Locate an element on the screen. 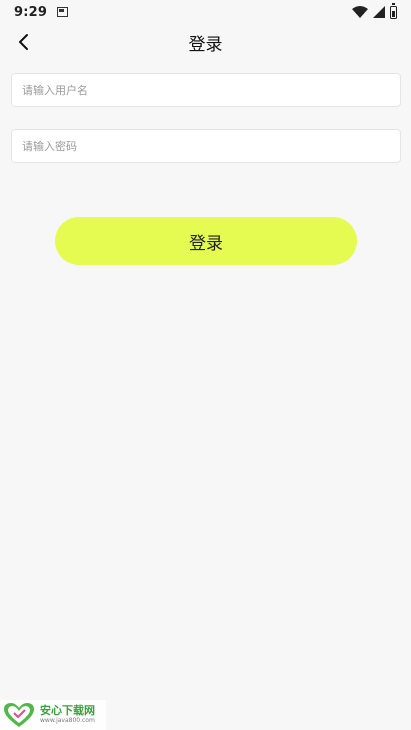 Image resolution: width=411 pixels, height=730 pixels. password-input is located at coordinates (206, 146).